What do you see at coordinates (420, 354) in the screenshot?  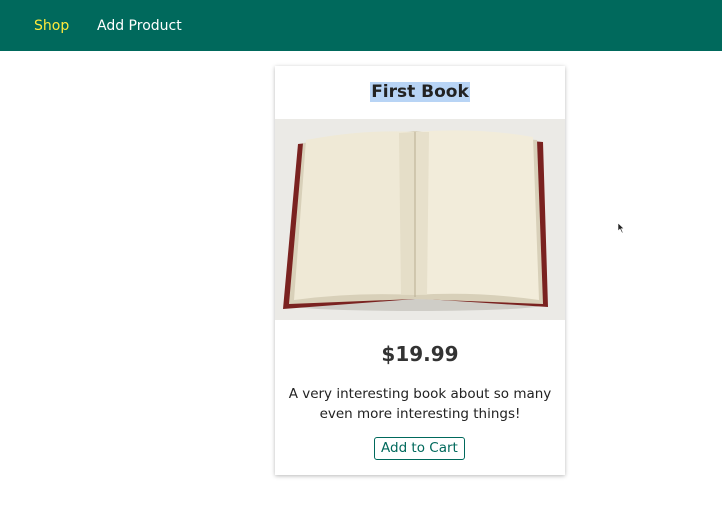 I see `product-price: $19.99` at bounding box center [420, 354].